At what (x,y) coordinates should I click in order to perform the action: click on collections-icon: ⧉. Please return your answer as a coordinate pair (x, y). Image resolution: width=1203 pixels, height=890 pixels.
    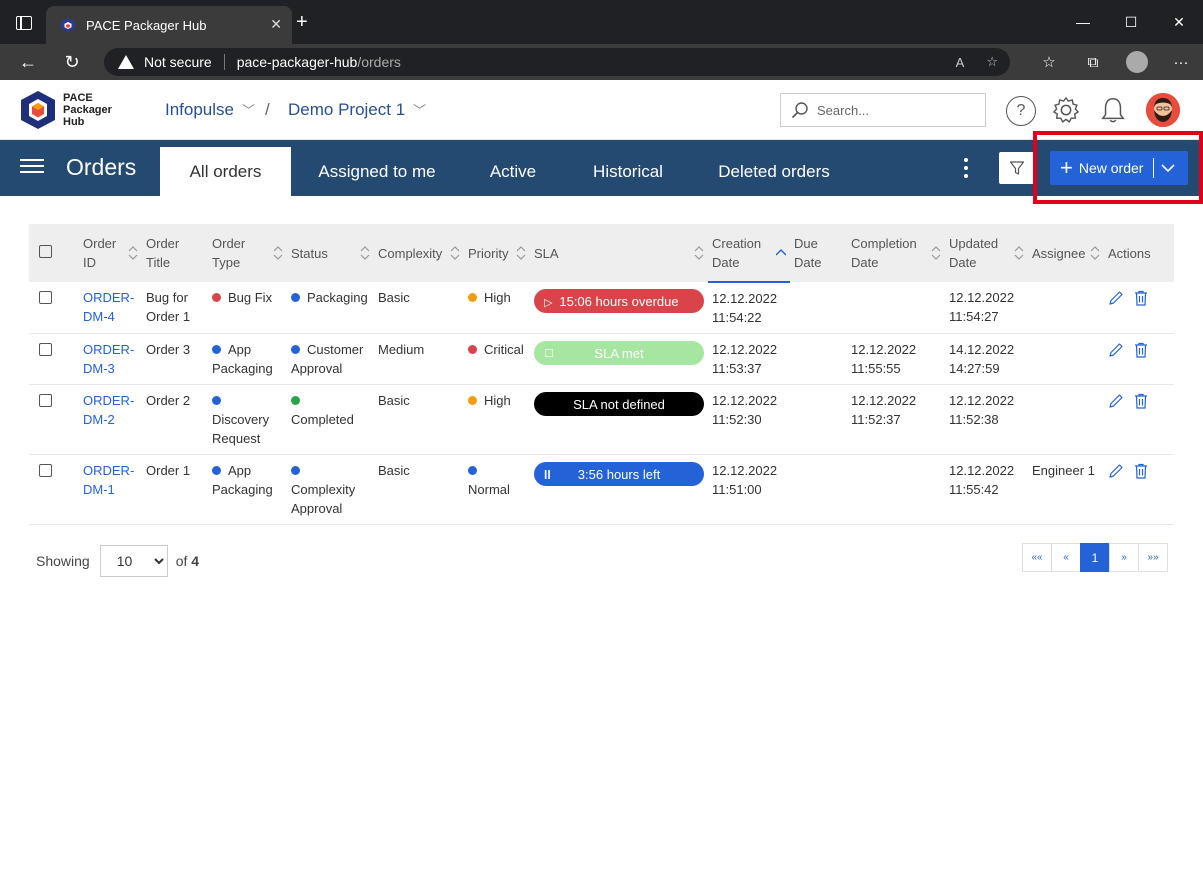
    Looking at the image, I should click on (1093, 62).